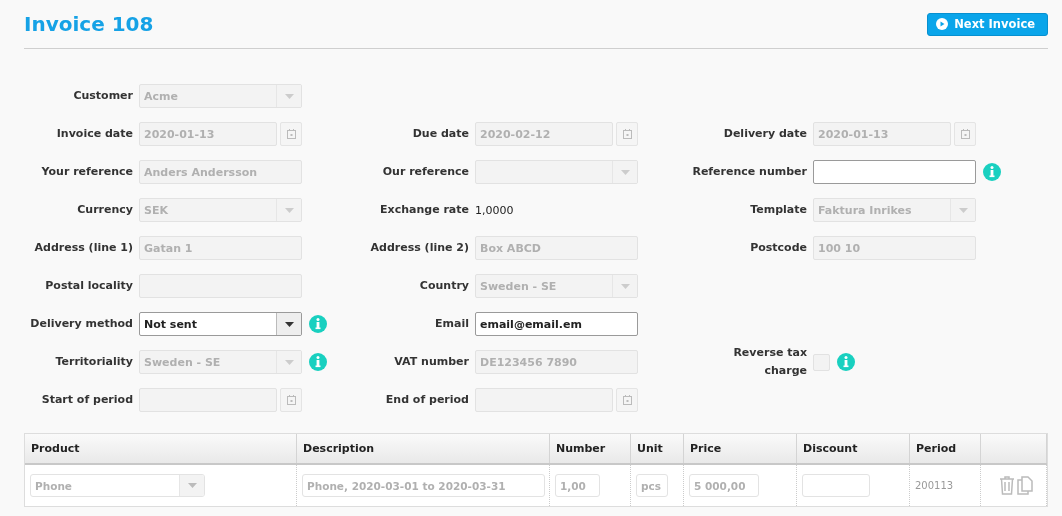  What do you see at coordinates (894, 172) in the screenshot?
I see `input-field` at bounding box center [894, 172].